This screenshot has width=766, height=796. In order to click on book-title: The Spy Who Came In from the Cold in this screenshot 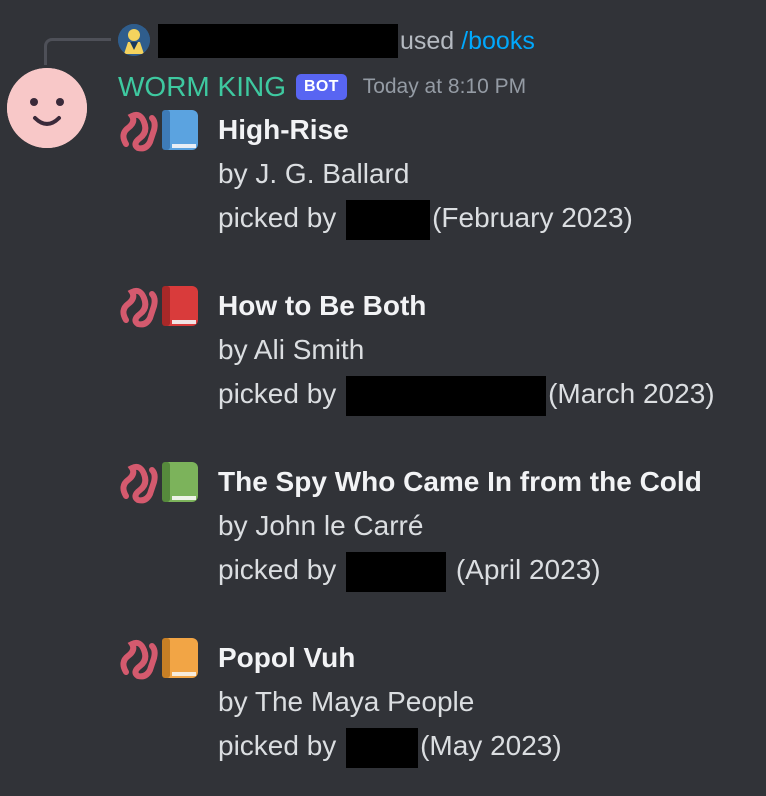, I will do `click(460, 481)`.